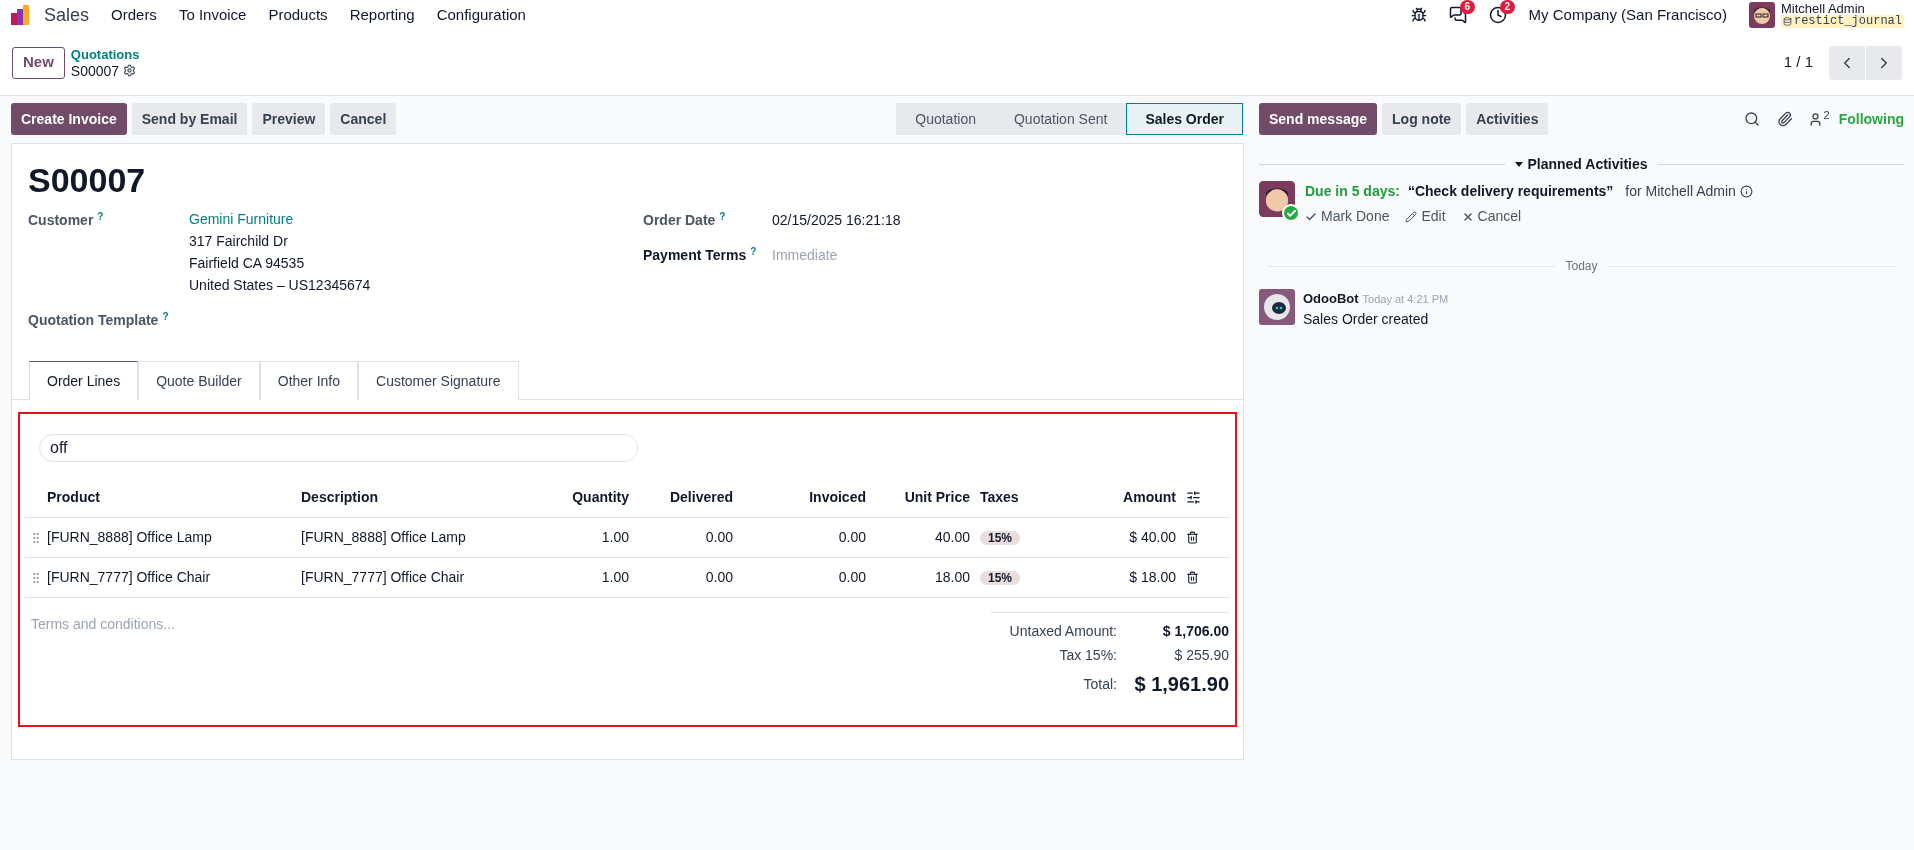  What do you see at coordinates (130, 70) in the screenshot?
I see `settings-icon` at bounding box center [130, 70].